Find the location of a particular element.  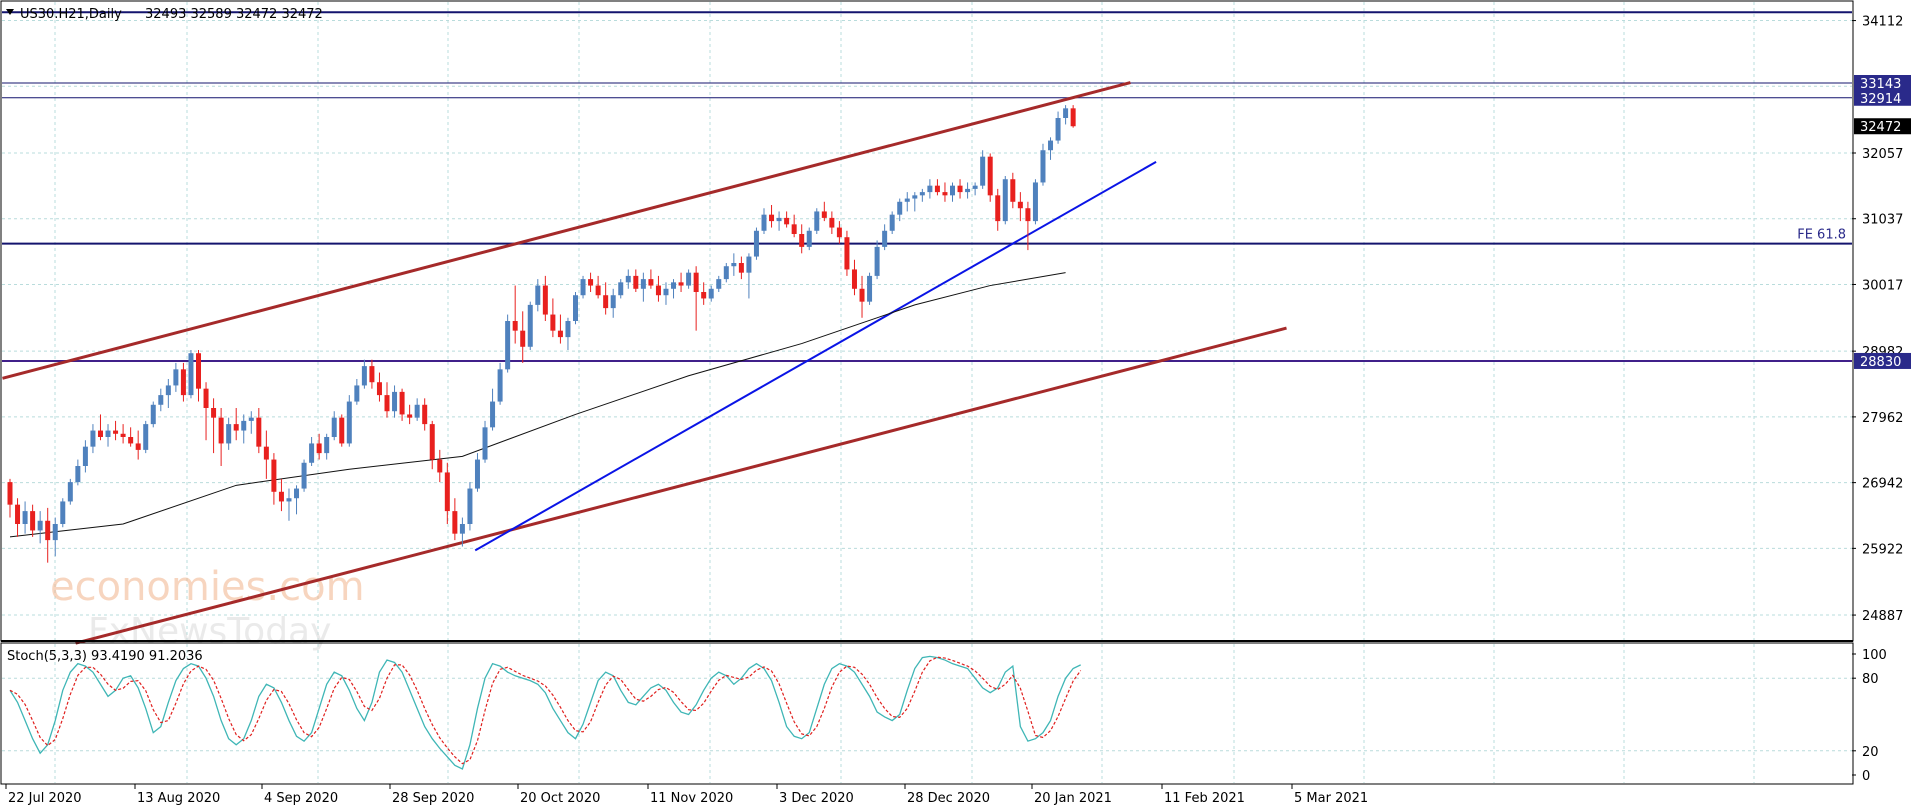

stoch-tick-label: 80 is located at coordinates (1870, 679).